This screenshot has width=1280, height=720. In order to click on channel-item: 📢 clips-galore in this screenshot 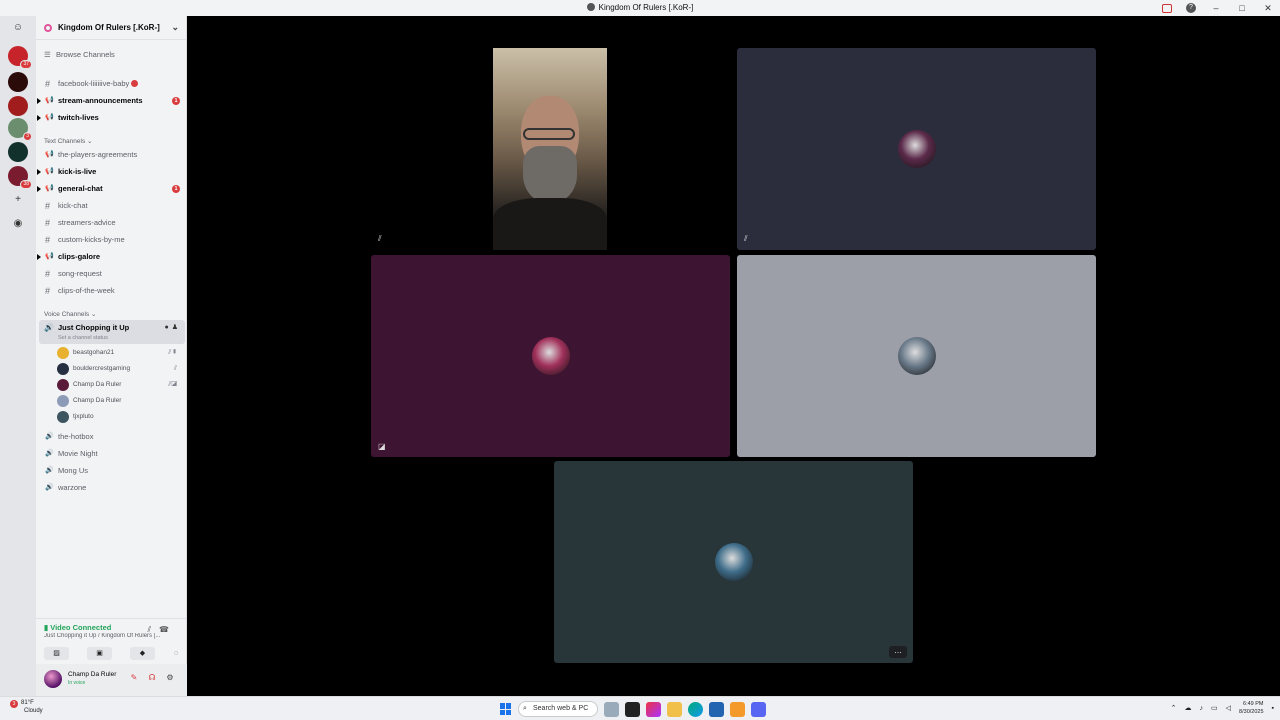, I will do `click(109, 257)`.